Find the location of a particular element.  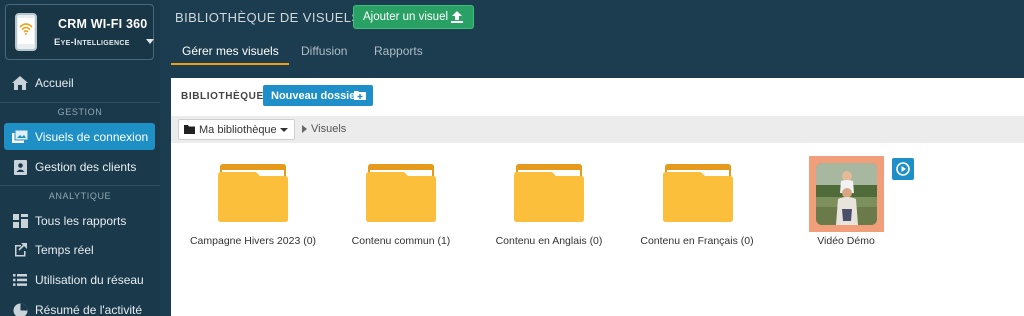

sidebar-item-label: Utilisation du réseau is located at coordinates (89, 280).